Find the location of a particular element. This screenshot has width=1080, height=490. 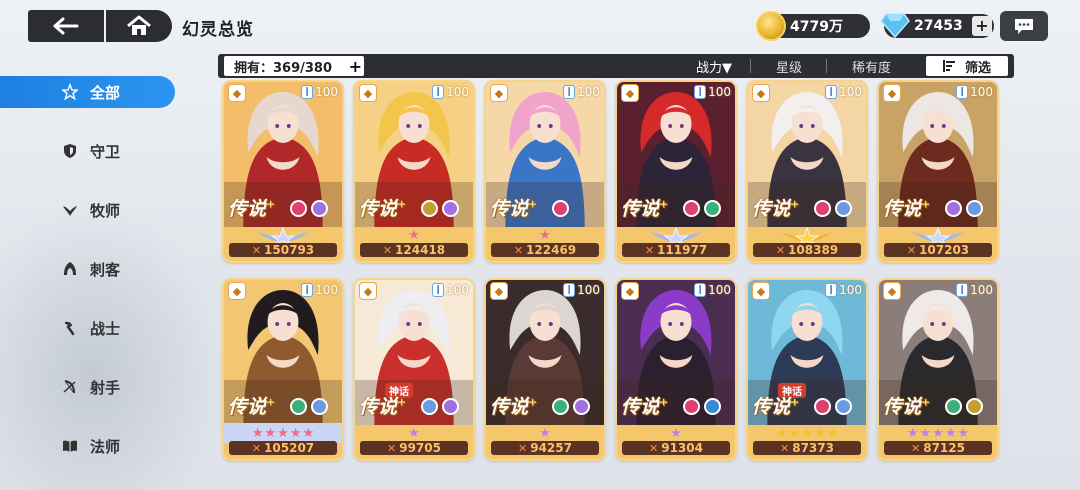

hero-card: ◆ ❙ 100 传说+ ★ ✕ 122469 is located at coordinates (545, 171).